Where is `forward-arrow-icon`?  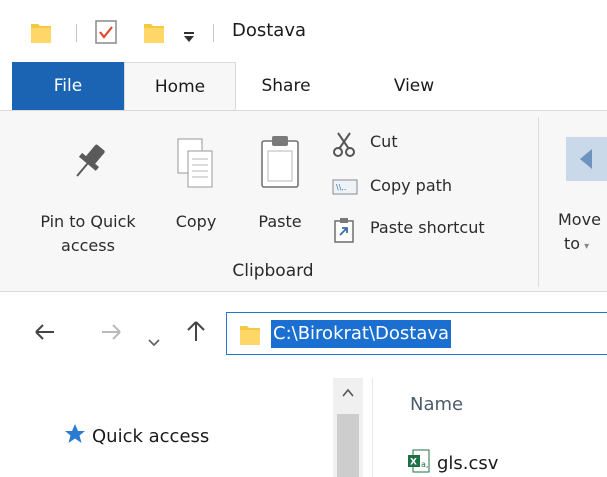
forward-arrow-icon is located at coordinates (111, 335).